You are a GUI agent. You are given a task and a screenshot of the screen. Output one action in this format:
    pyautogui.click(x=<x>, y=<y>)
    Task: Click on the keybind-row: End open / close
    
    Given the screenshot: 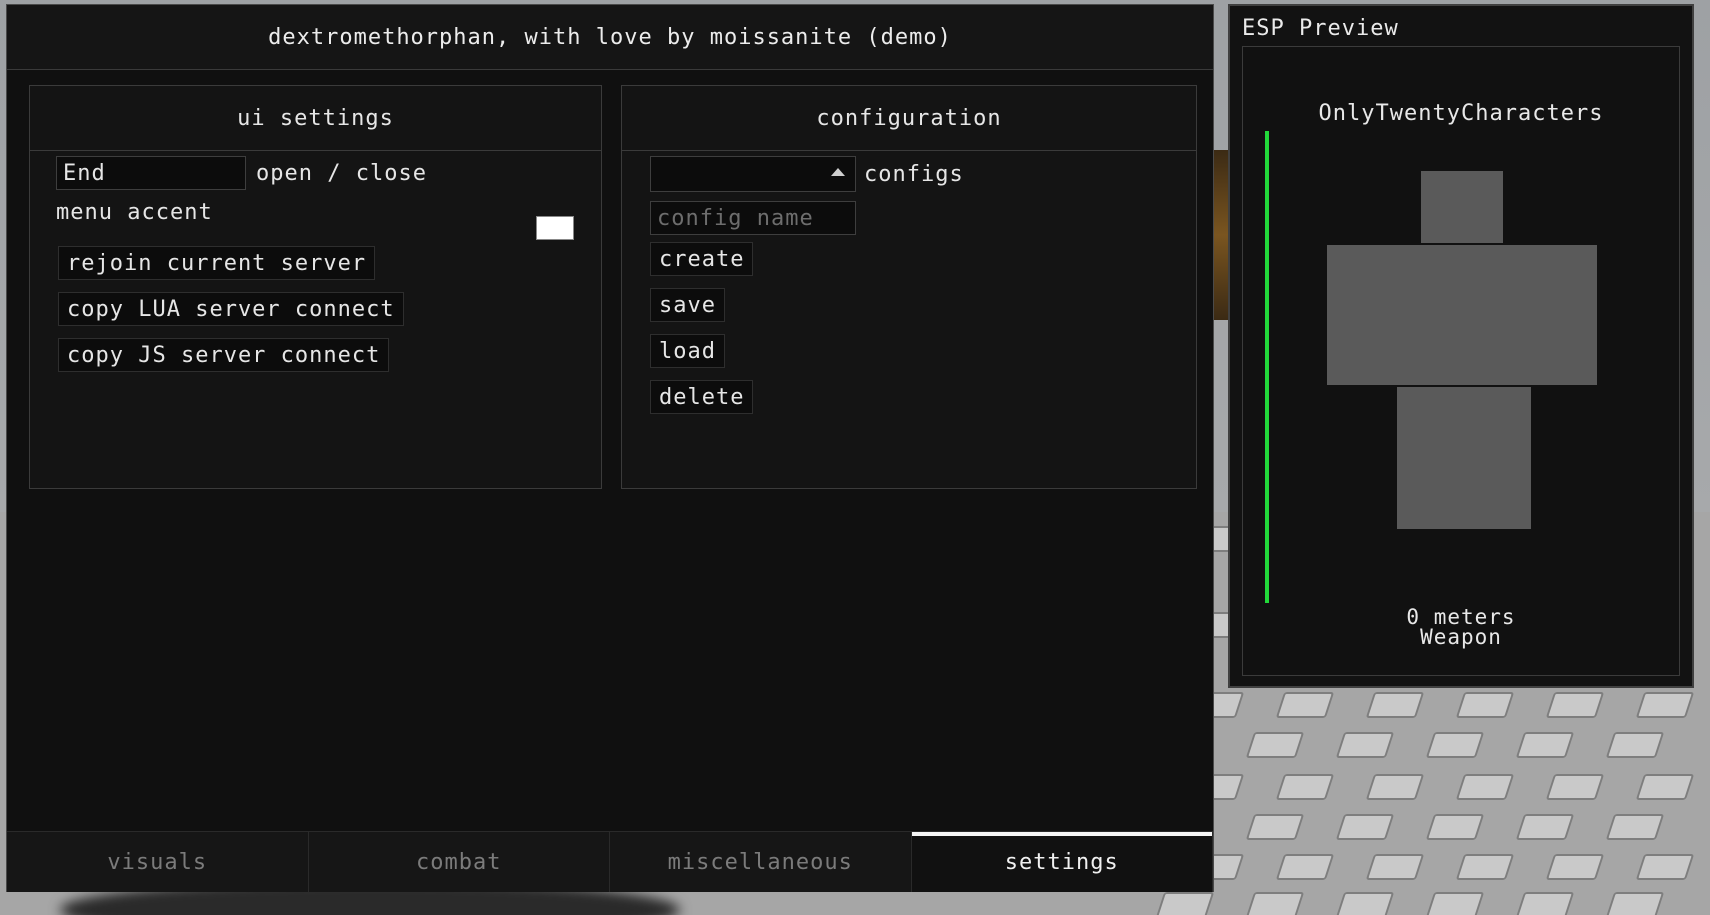 What is the action you would take?
    pyautogui.click(x=241, y=173)
    